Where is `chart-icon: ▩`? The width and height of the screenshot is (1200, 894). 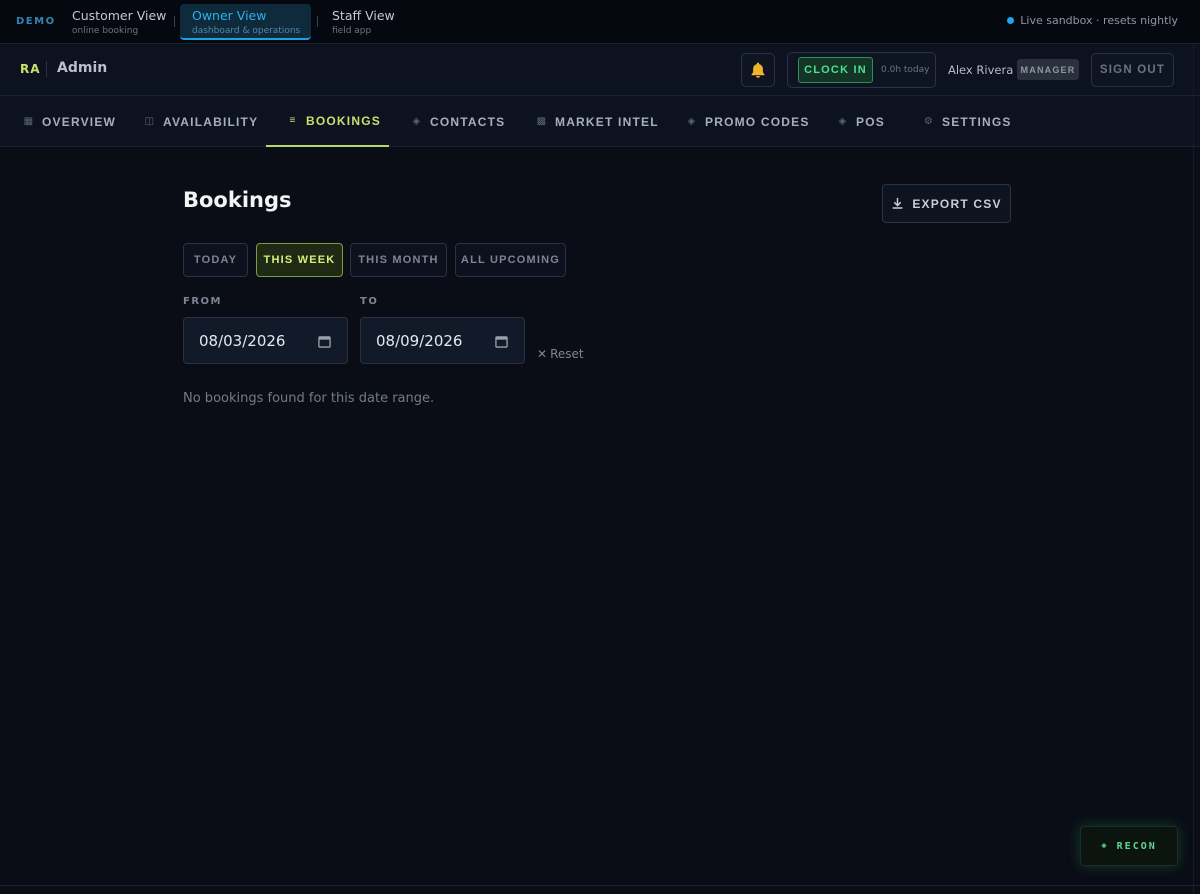 chart-icon: ▩ is located at coordinates (542, 121).